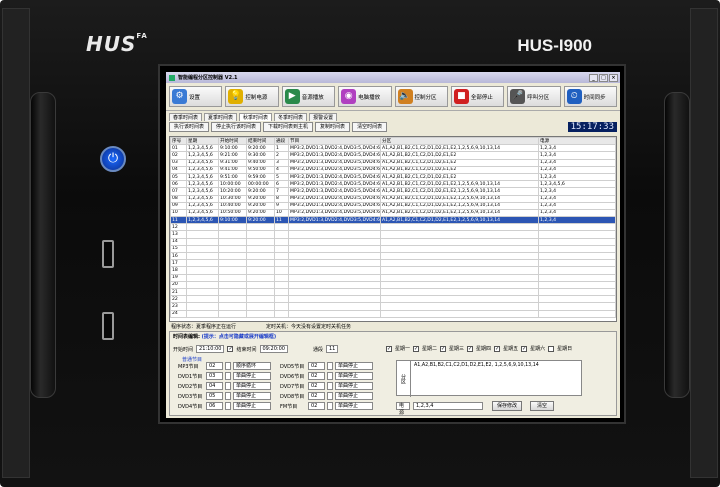 Image resolution: width=720 pixels, height=487 pixels. What do you see at coordinates (593, 77) in the screenshot?
I see `minimize-button: _` at bounding box center [593, 77].